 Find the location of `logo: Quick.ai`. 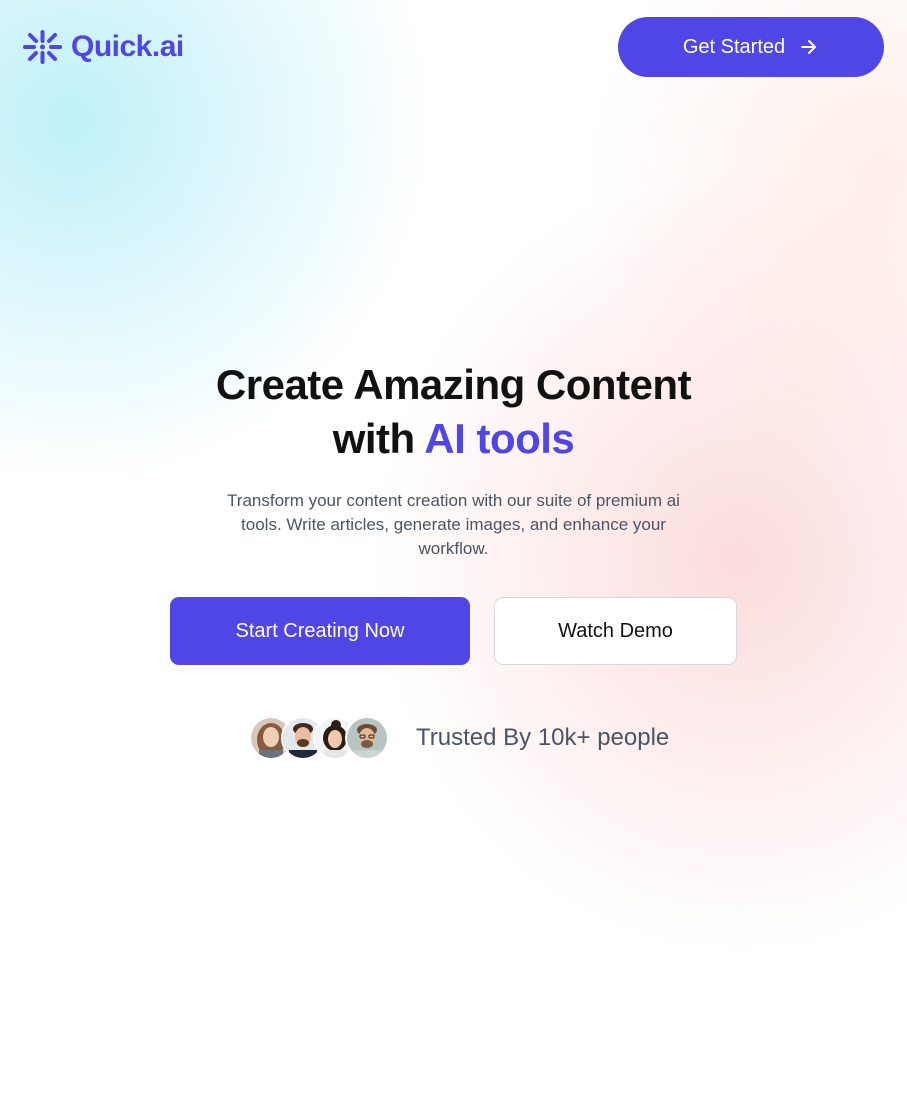

logo: Quick.ai is located at coordinates (103, 47).